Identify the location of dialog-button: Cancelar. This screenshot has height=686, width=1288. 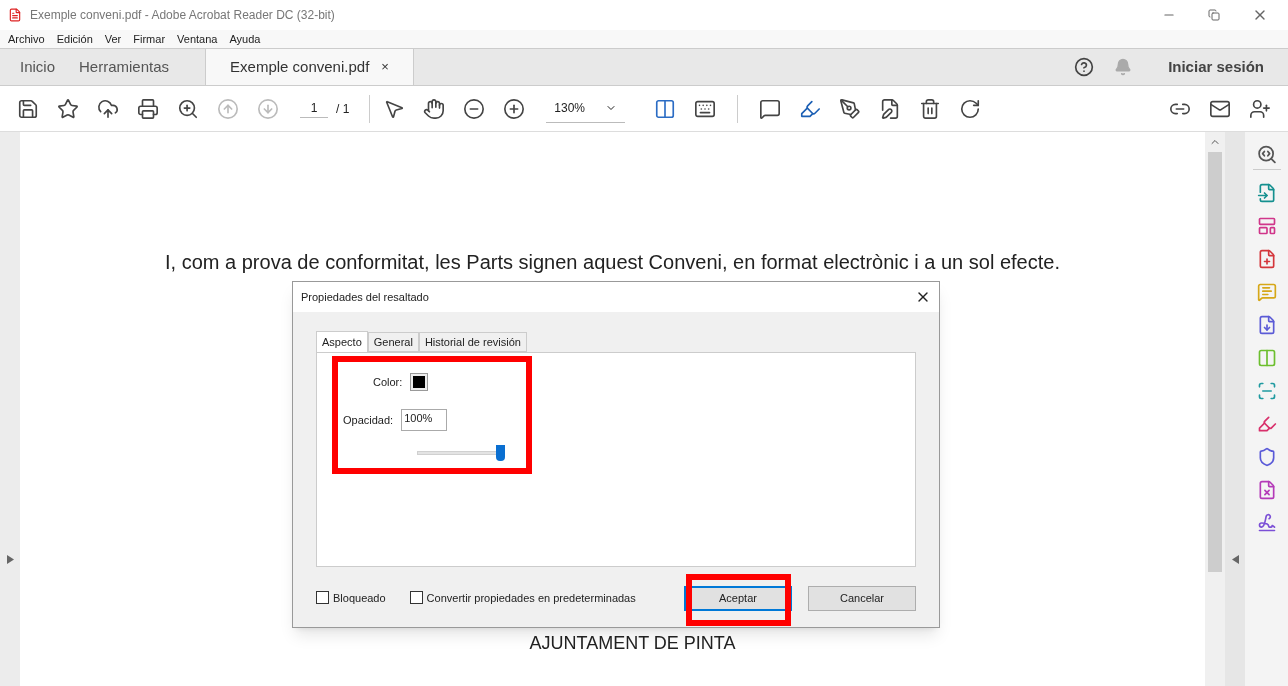
(862, 598).